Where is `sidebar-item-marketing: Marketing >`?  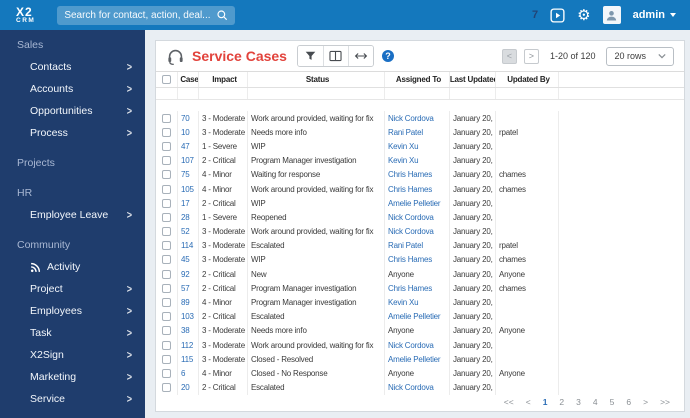
sidebar-item-marketing: Marketing > is located at coordinates (72, 377).